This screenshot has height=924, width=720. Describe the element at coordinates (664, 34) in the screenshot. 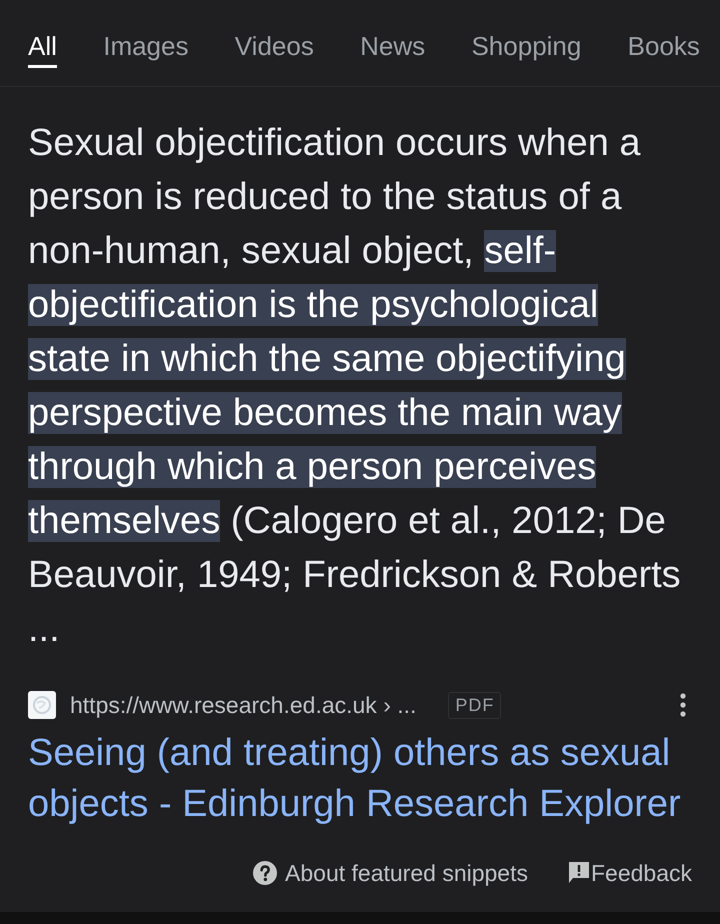

I see `tab: Books` at that location.